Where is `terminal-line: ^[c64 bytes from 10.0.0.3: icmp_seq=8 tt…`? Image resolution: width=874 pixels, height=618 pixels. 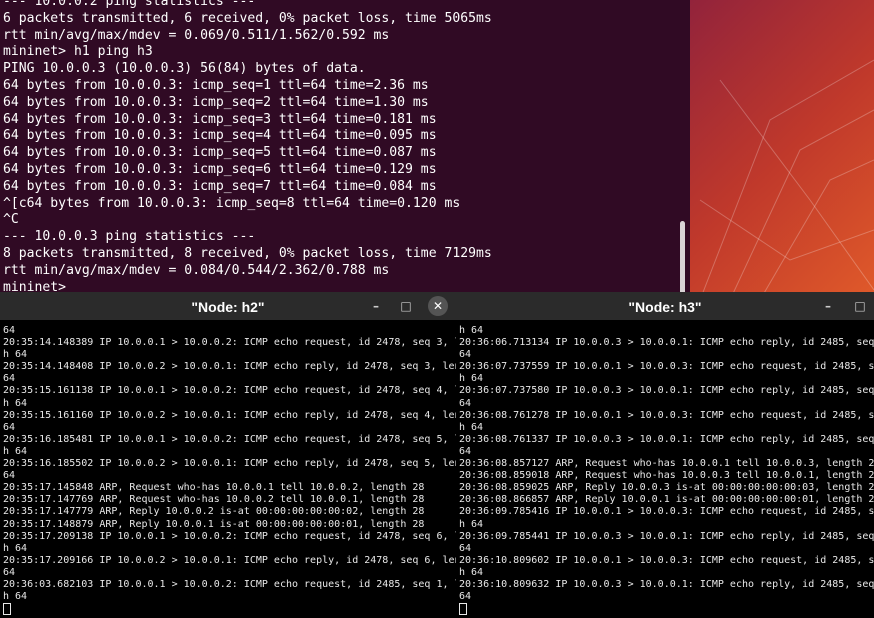 terminal-line: ^[c64 bytes from 10.0.0.3: icmp_seq=8 tt… is located at coordinates (232, 203).